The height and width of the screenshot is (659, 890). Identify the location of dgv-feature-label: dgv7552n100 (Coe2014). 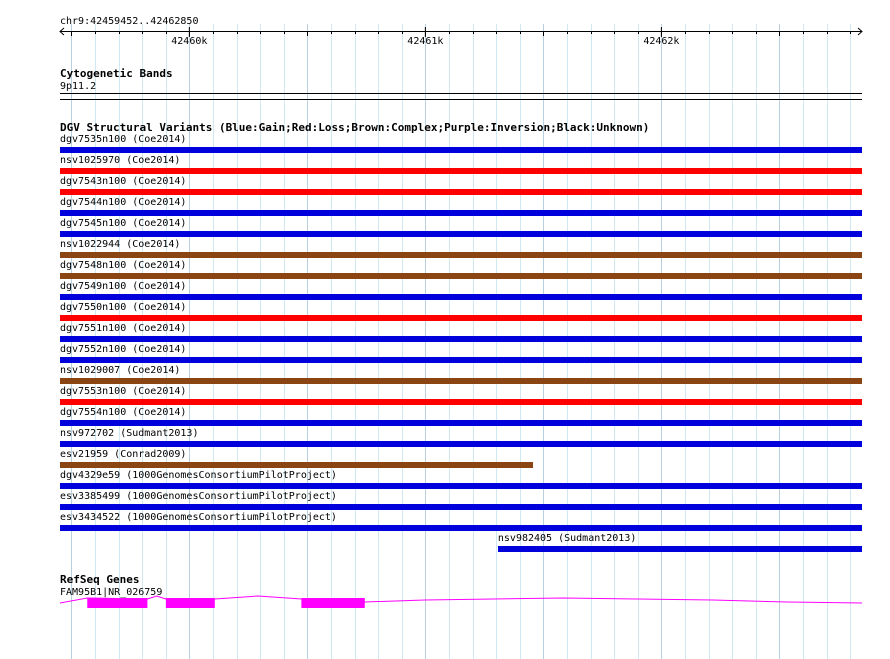
(123, 349).